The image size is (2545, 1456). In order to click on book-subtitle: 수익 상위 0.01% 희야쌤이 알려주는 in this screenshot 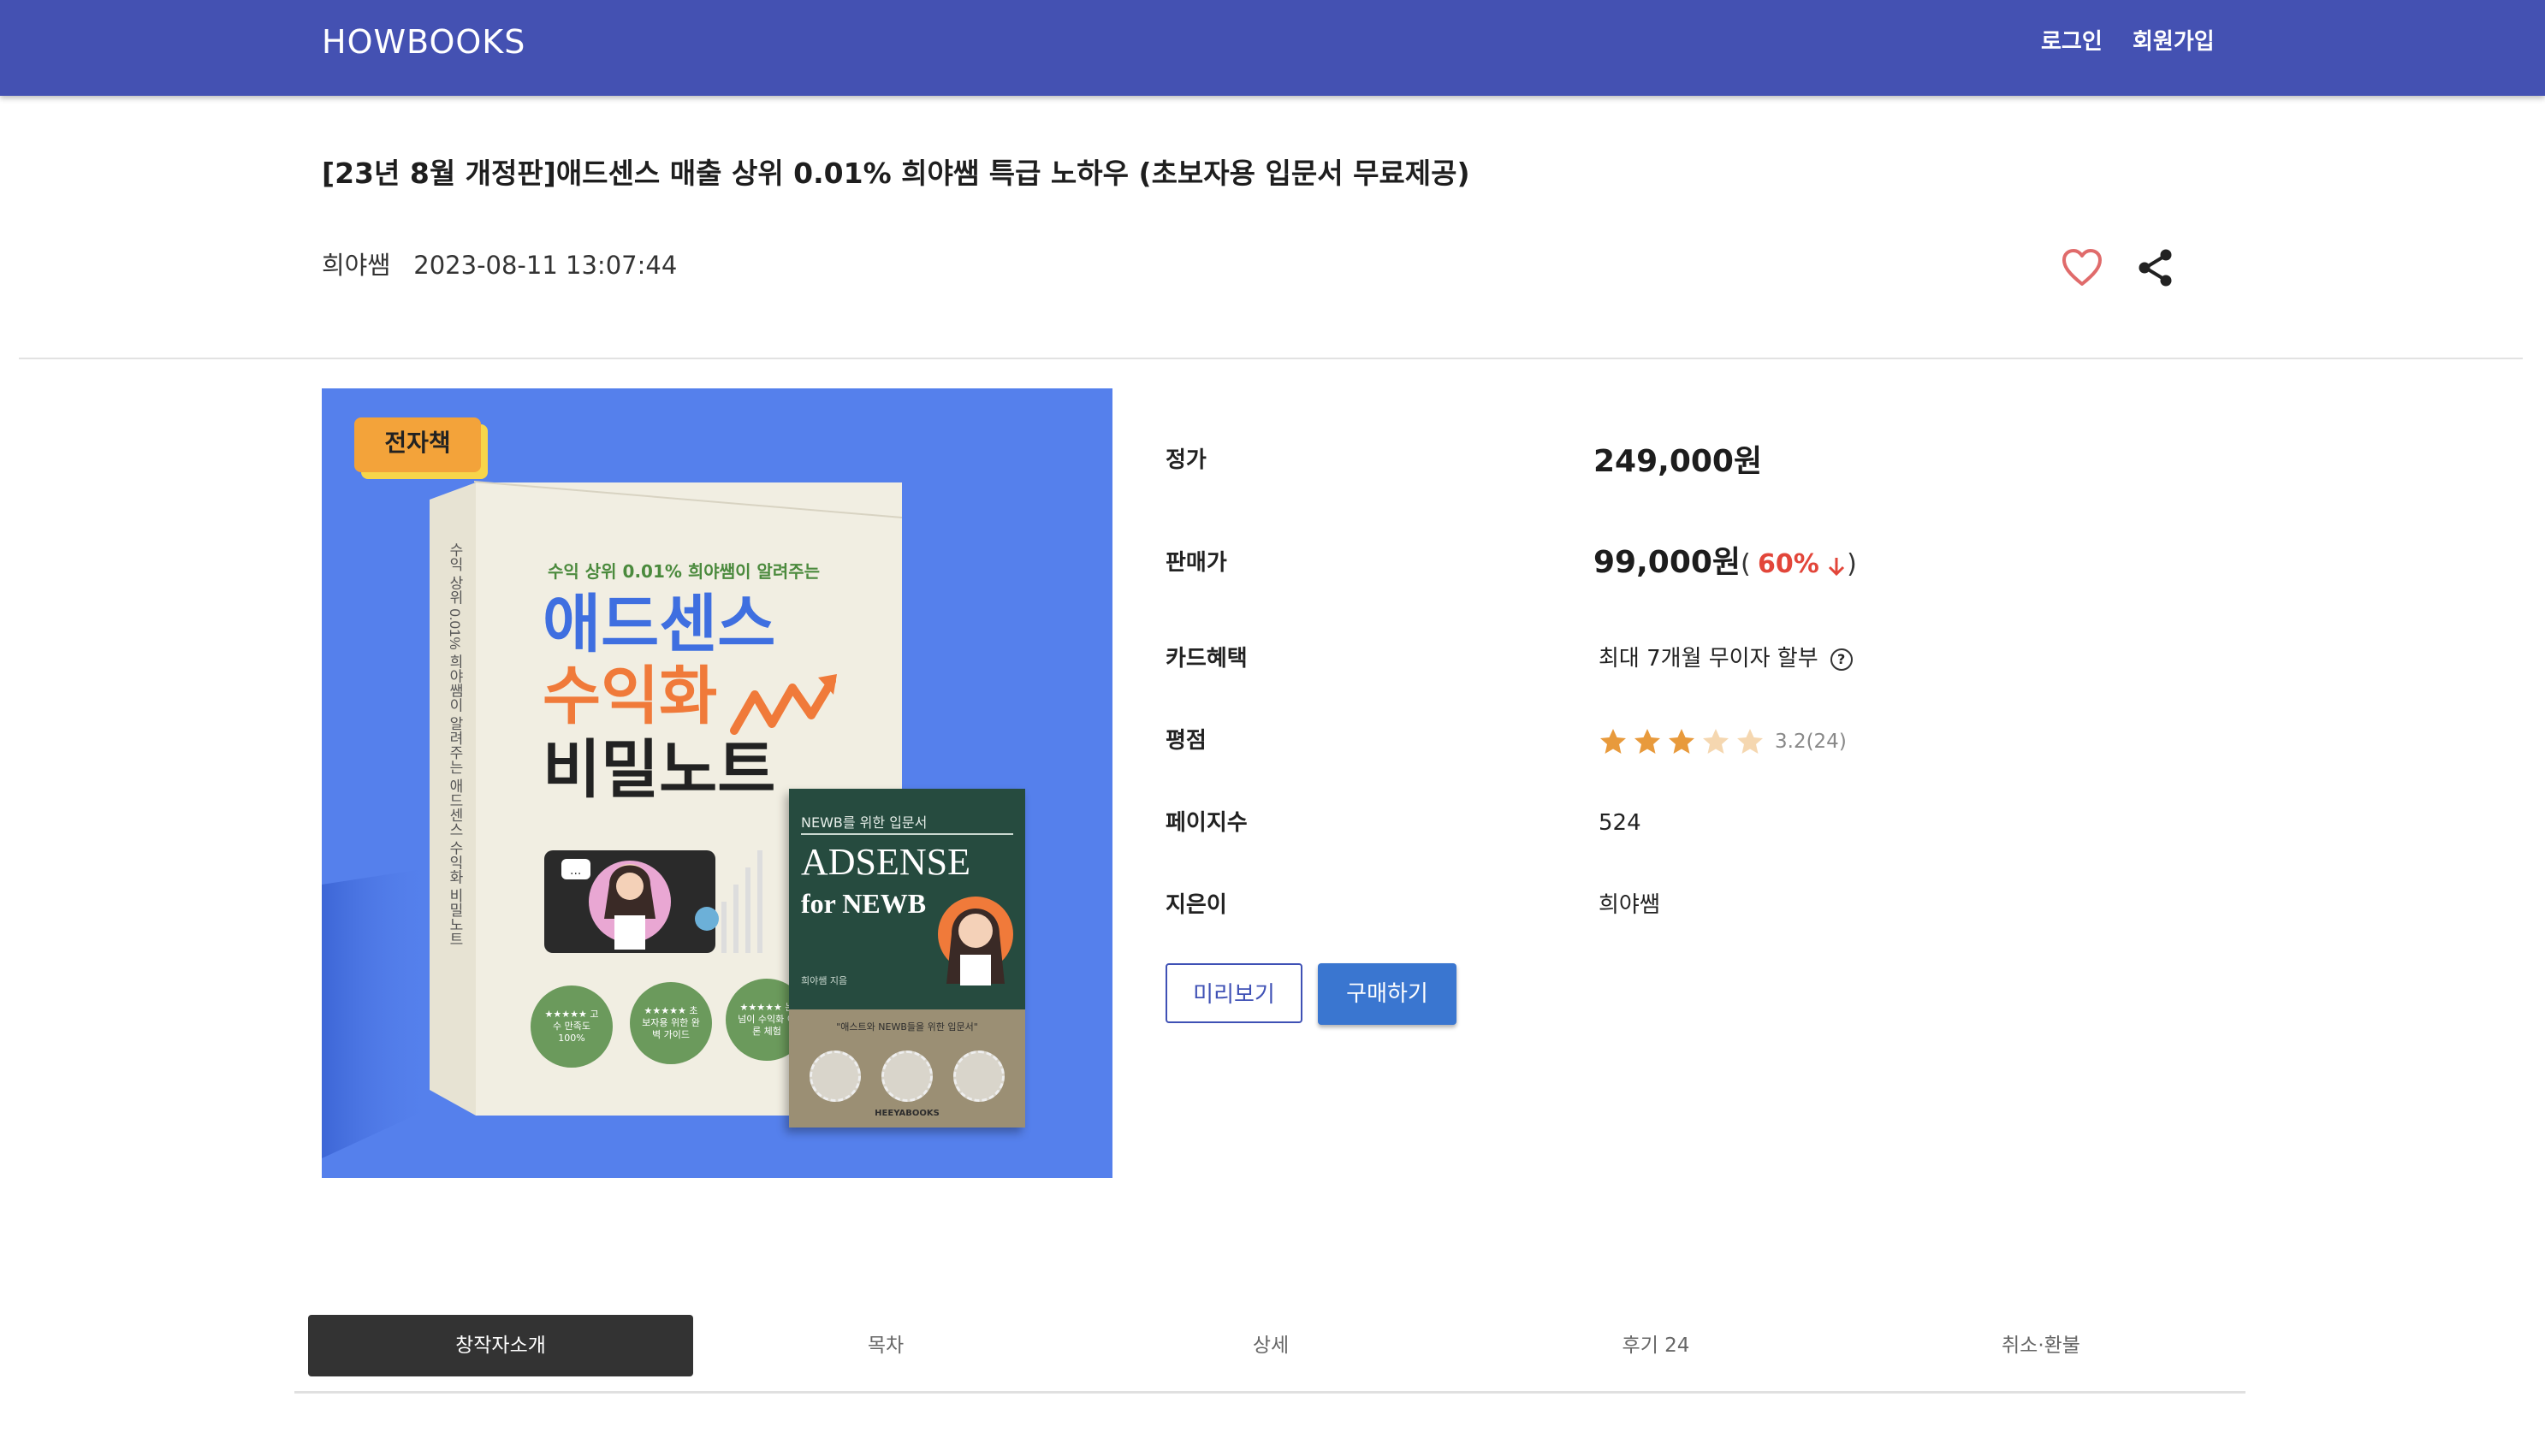, I will do `click(684, 571)`.